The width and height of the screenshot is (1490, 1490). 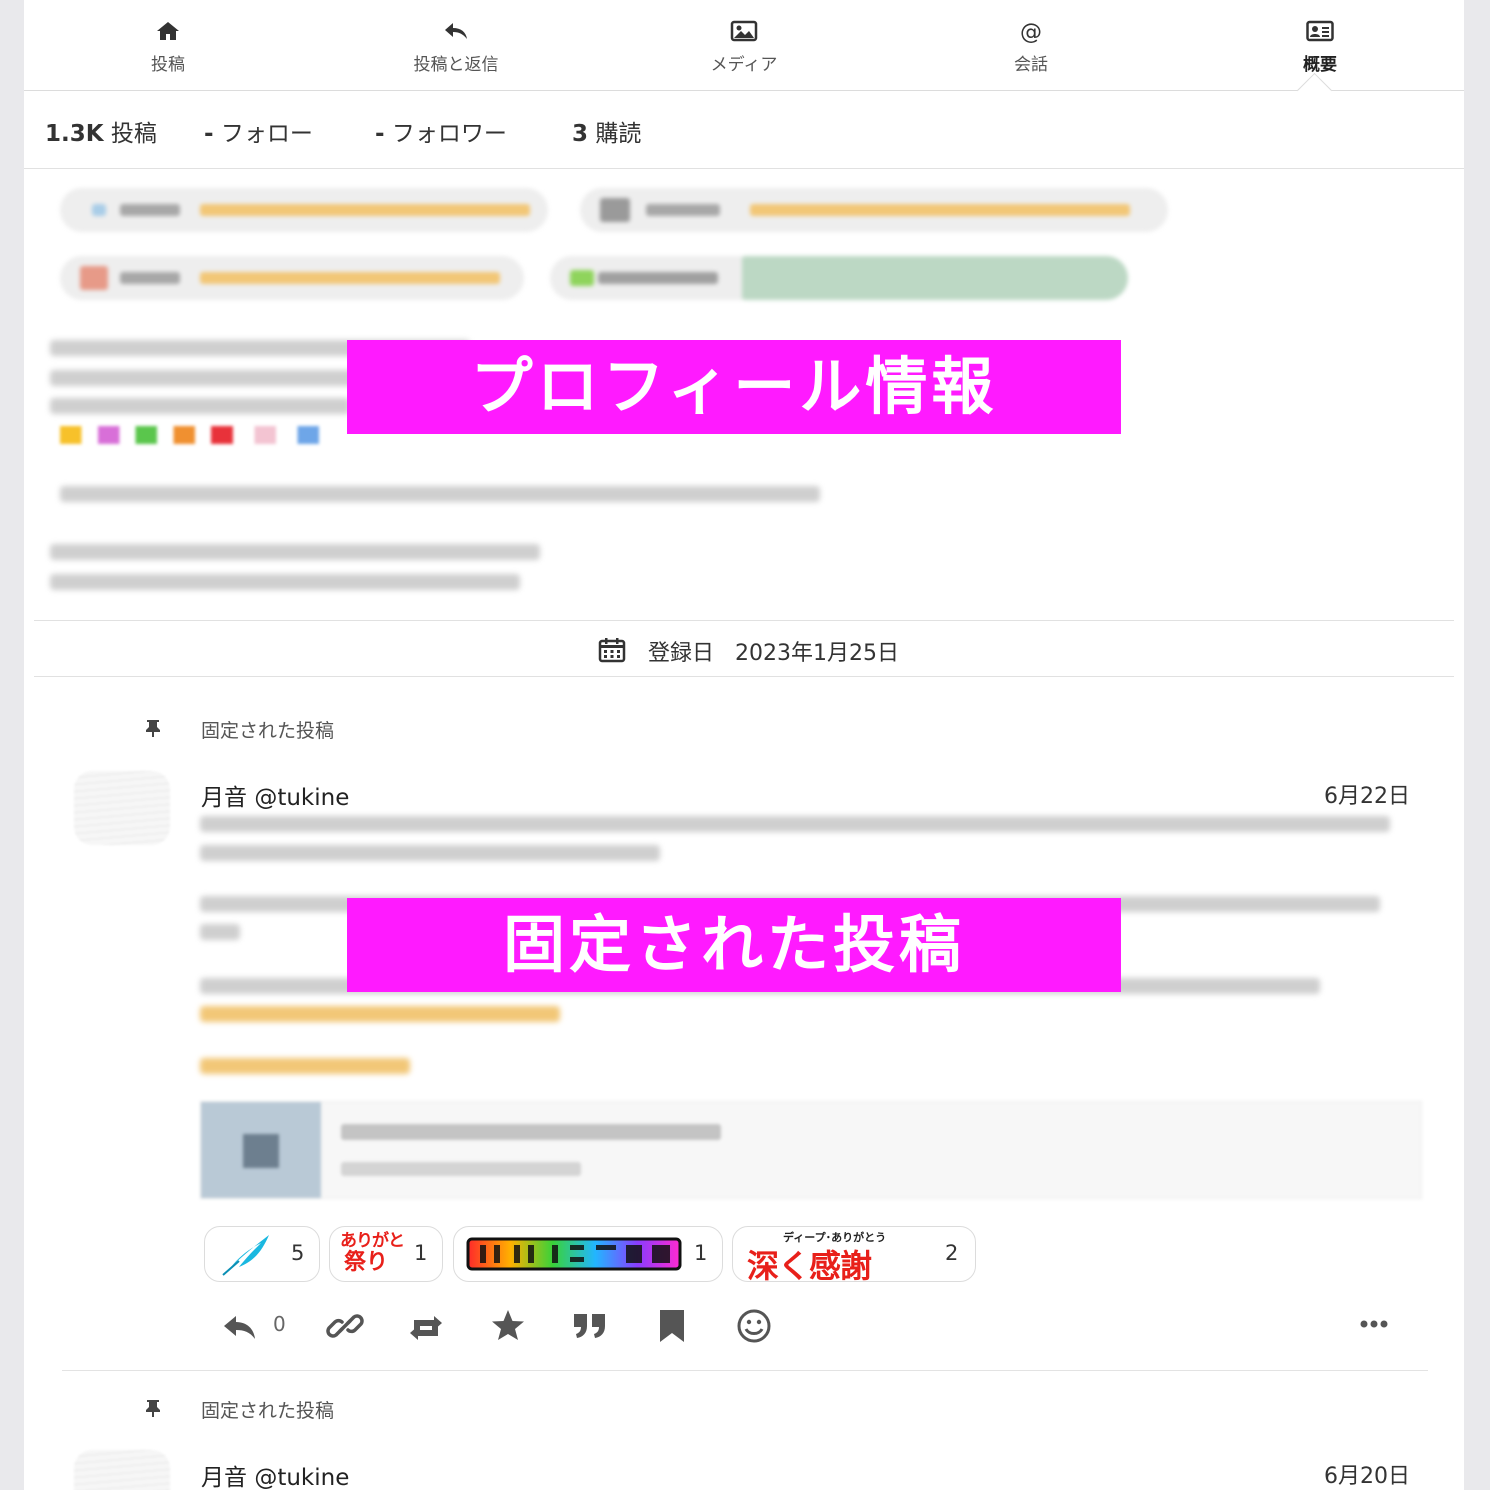 What do you see at coordinates (456, 31) in the screenshot?
I see `reply-icon` at bounding box center [456, 31].